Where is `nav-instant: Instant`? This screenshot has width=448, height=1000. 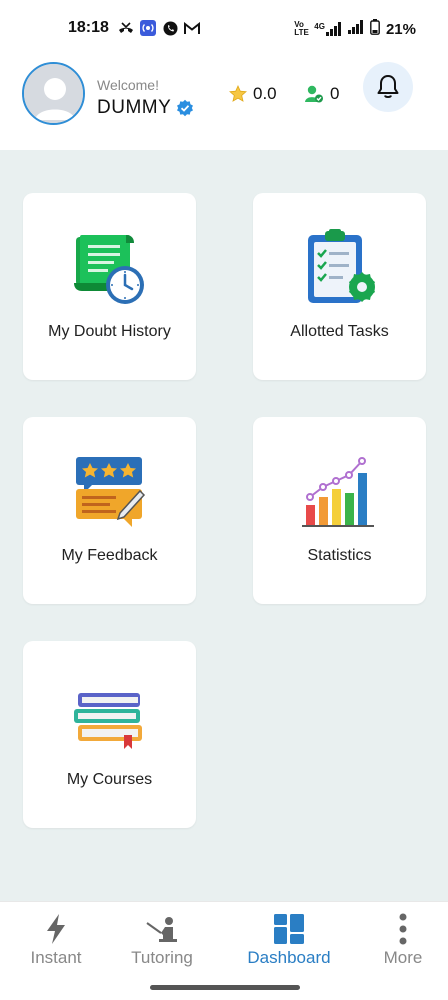 nav-instant: Instant is located at coordinates (56, 942).